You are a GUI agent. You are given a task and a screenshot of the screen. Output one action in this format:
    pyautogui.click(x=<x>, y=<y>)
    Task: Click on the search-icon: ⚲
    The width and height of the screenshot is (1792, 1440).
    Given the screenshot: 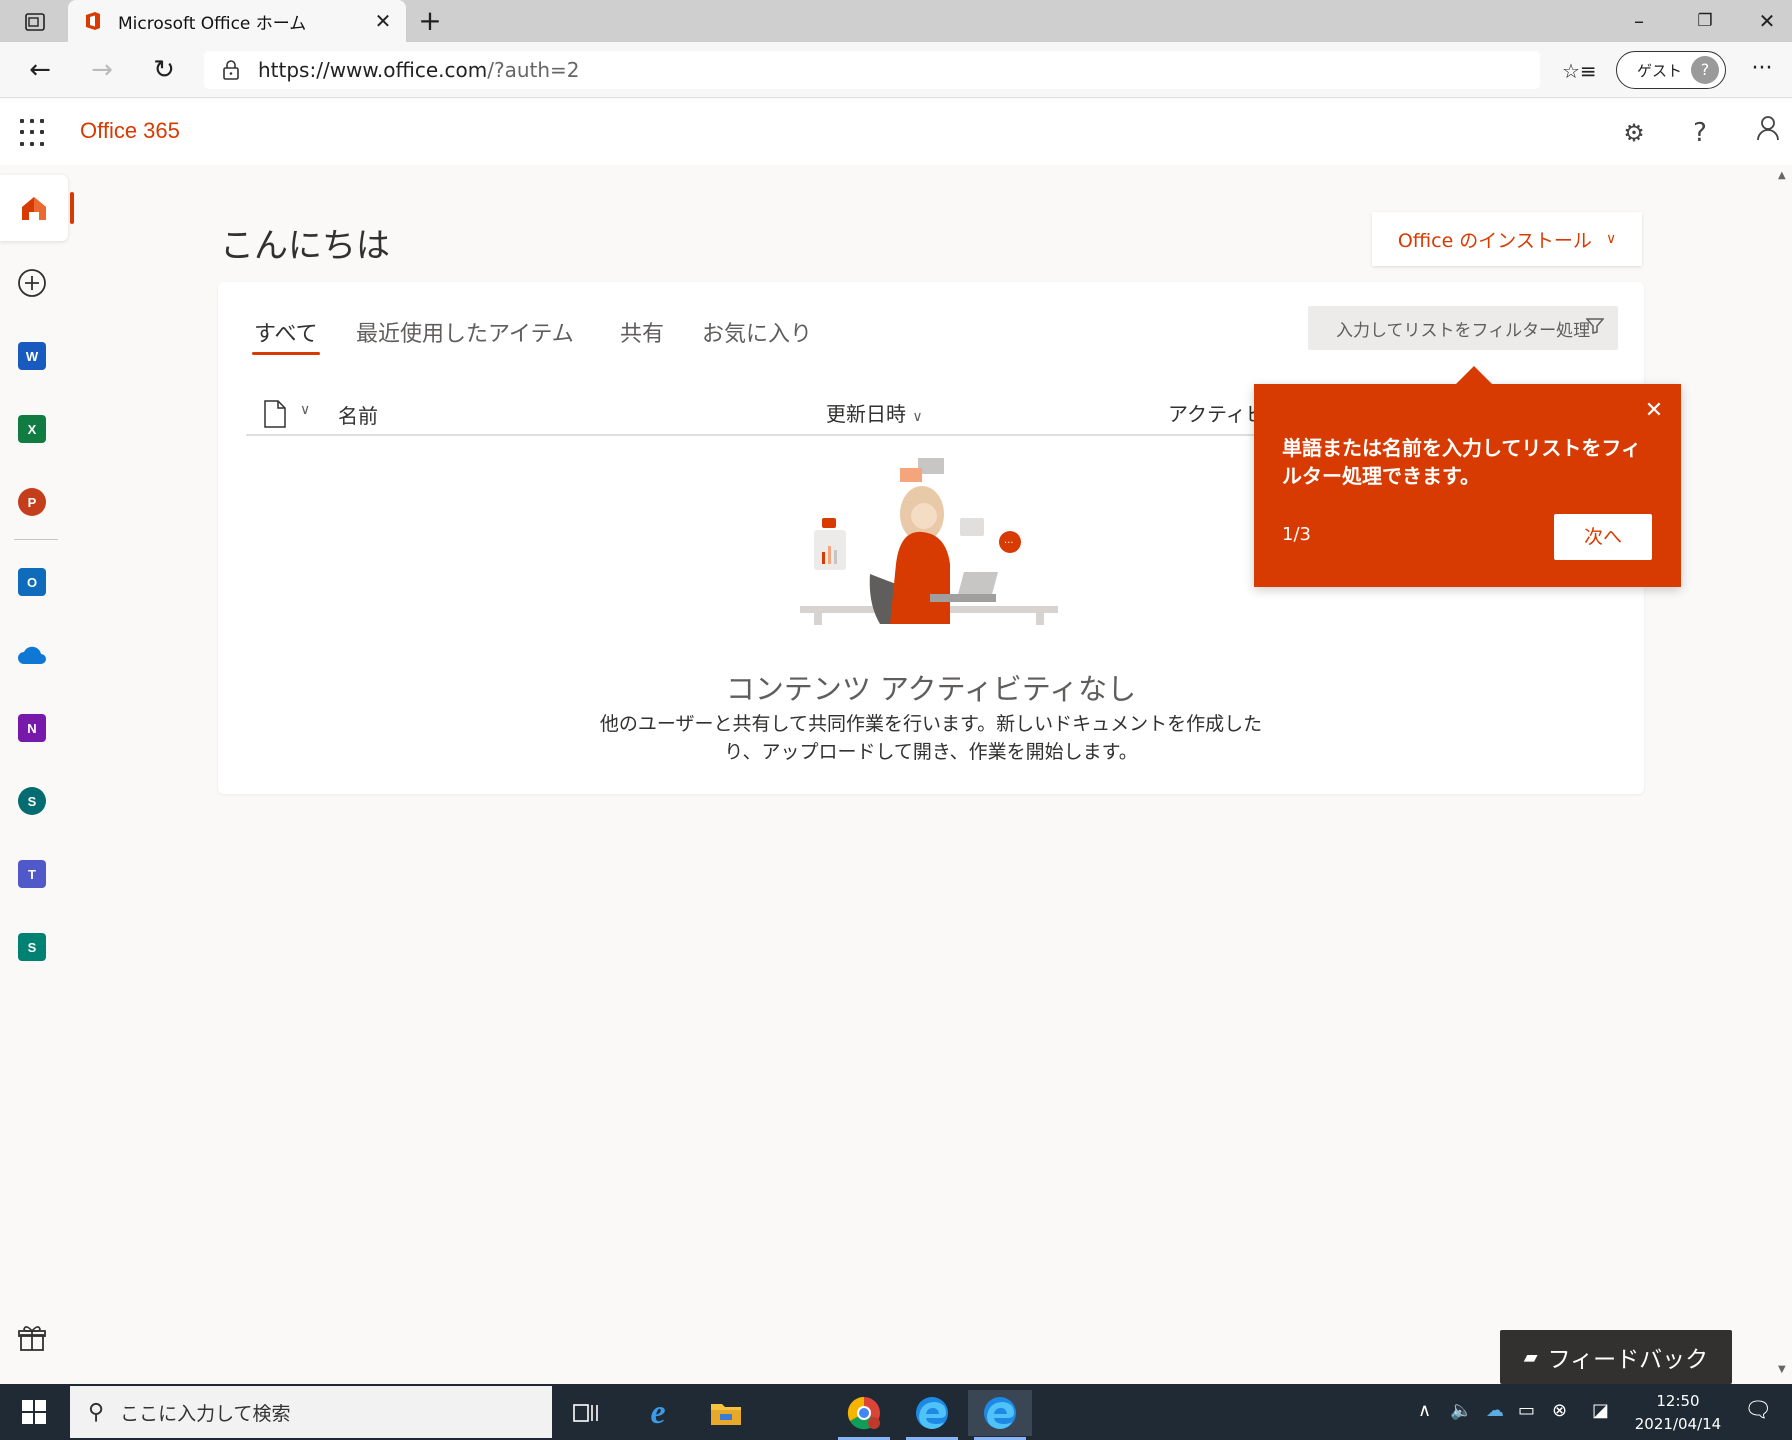 What is the action you would take?
    pyautogui.click(x=96, y=1412)
    